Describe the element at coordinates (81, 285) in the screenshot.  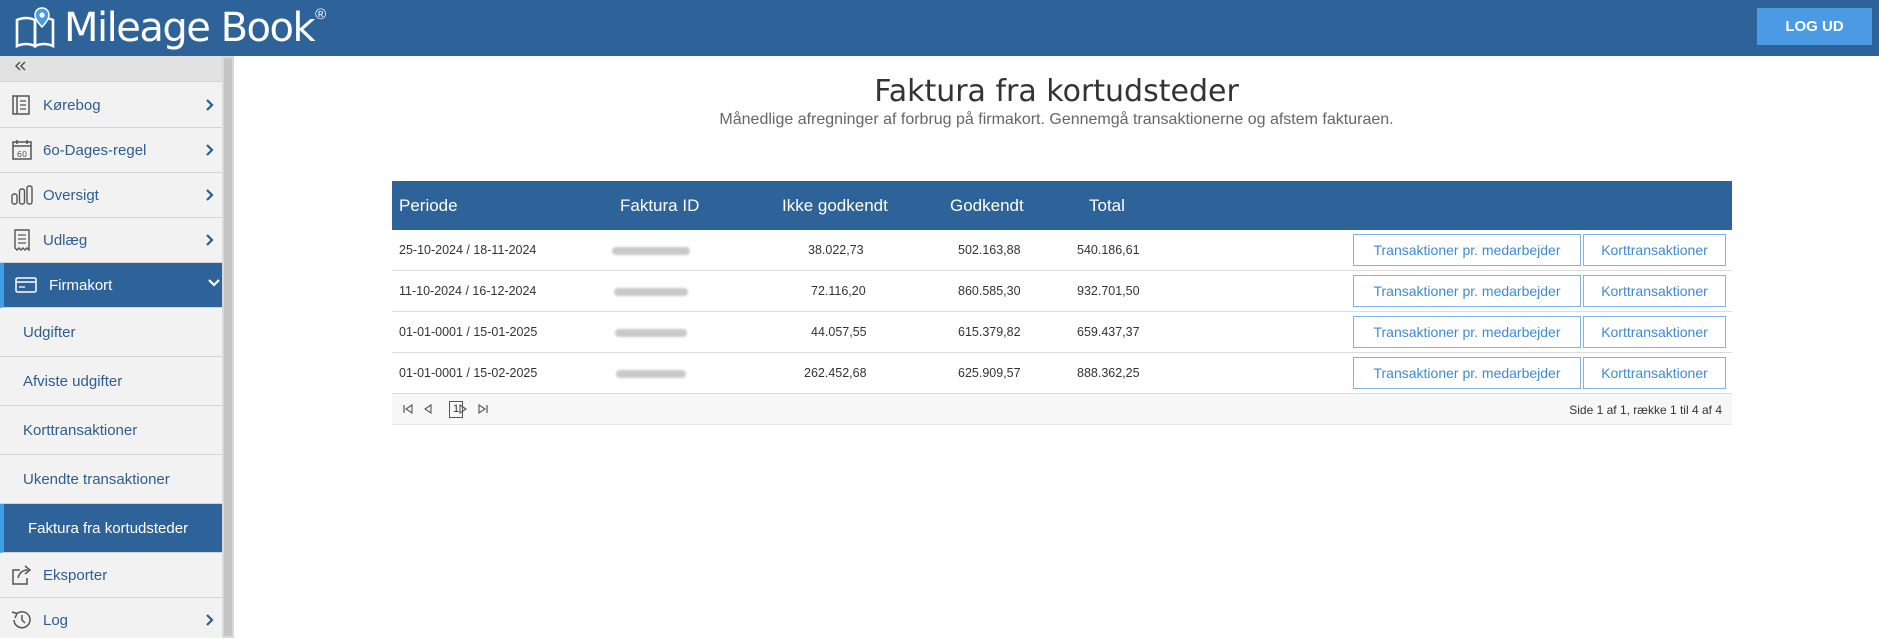
I see `sidebar-item-label: Firmakort` at that location.